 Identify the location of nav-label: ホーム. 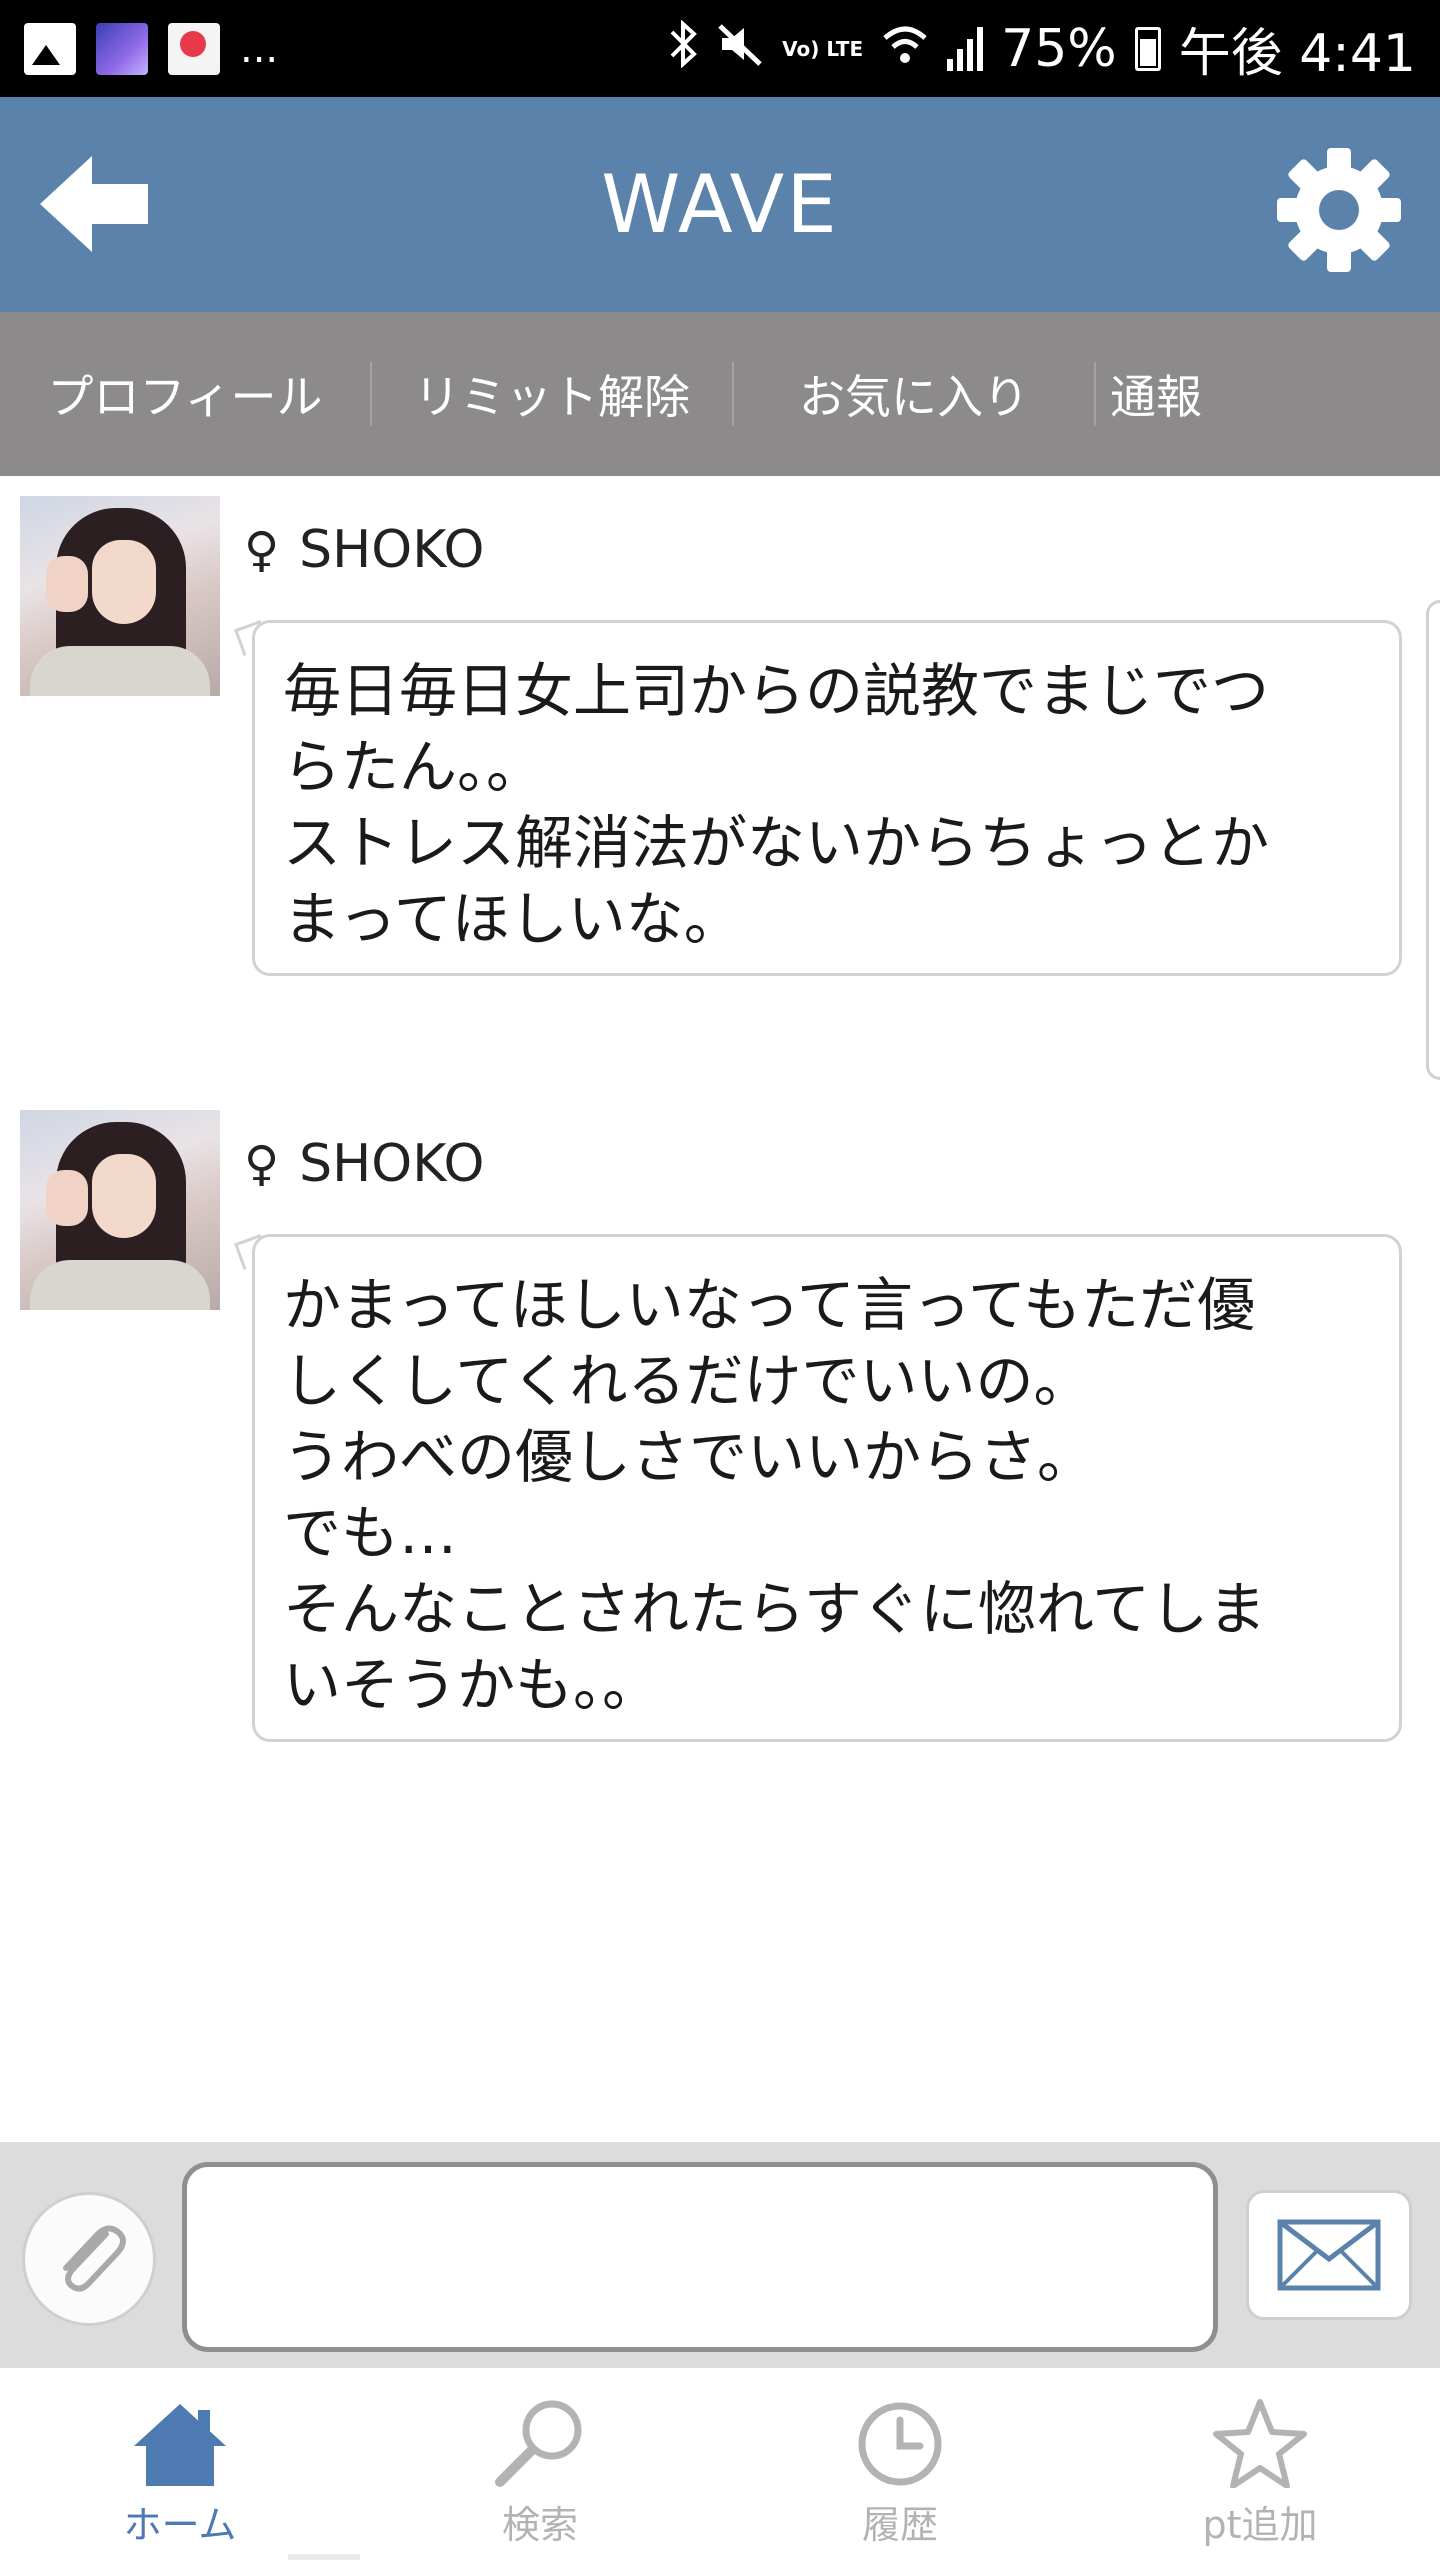
(180, 2525).